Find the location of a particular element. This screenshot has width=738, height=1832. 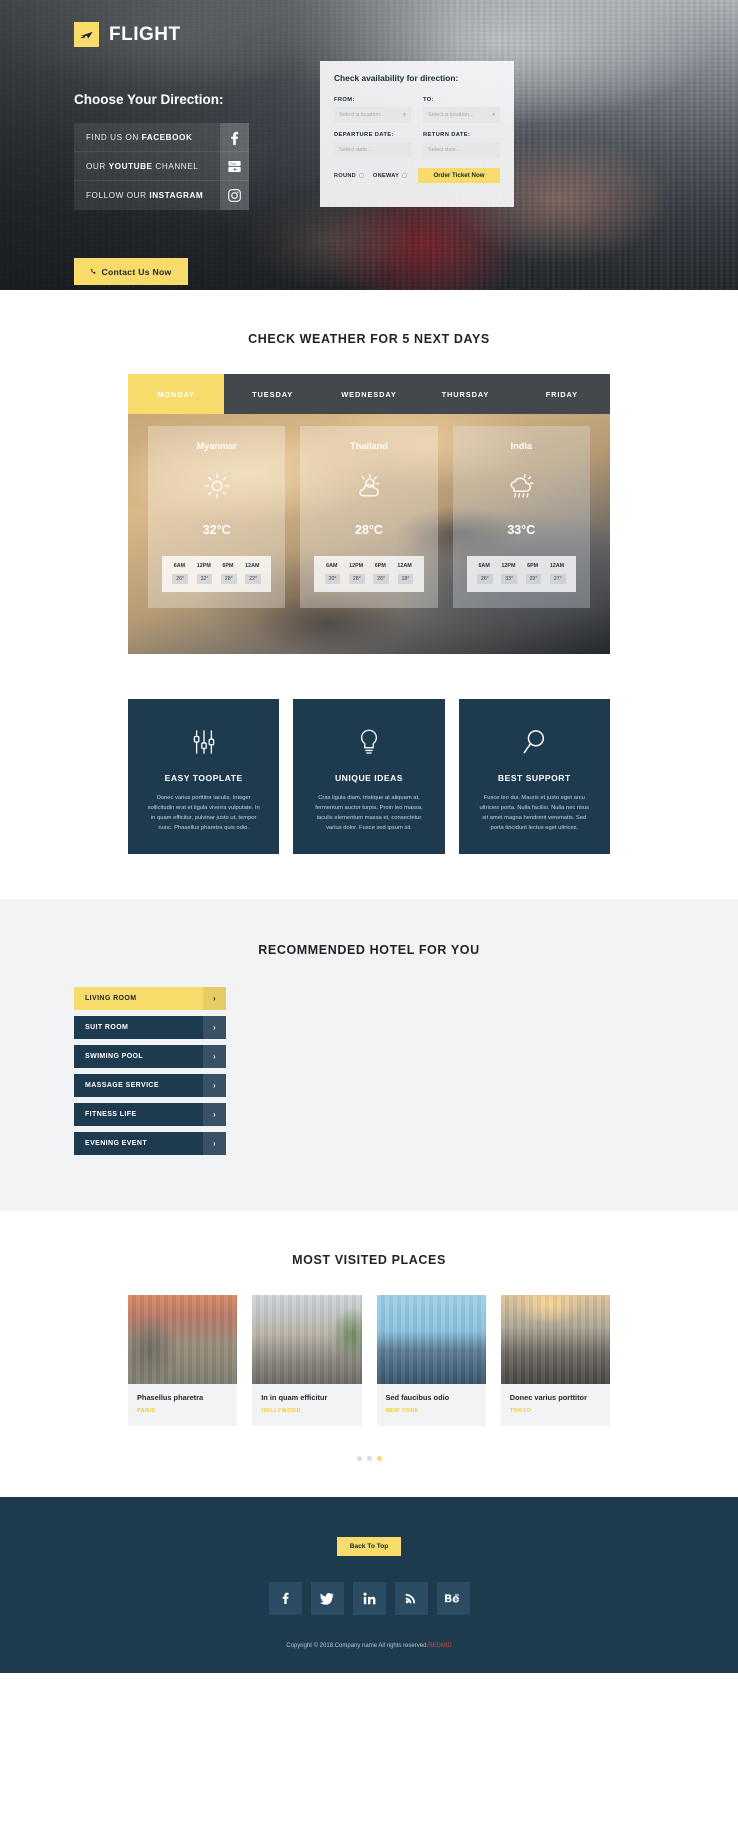

feature-title: BEST SUPPORT is located at coordinates (534, 778).